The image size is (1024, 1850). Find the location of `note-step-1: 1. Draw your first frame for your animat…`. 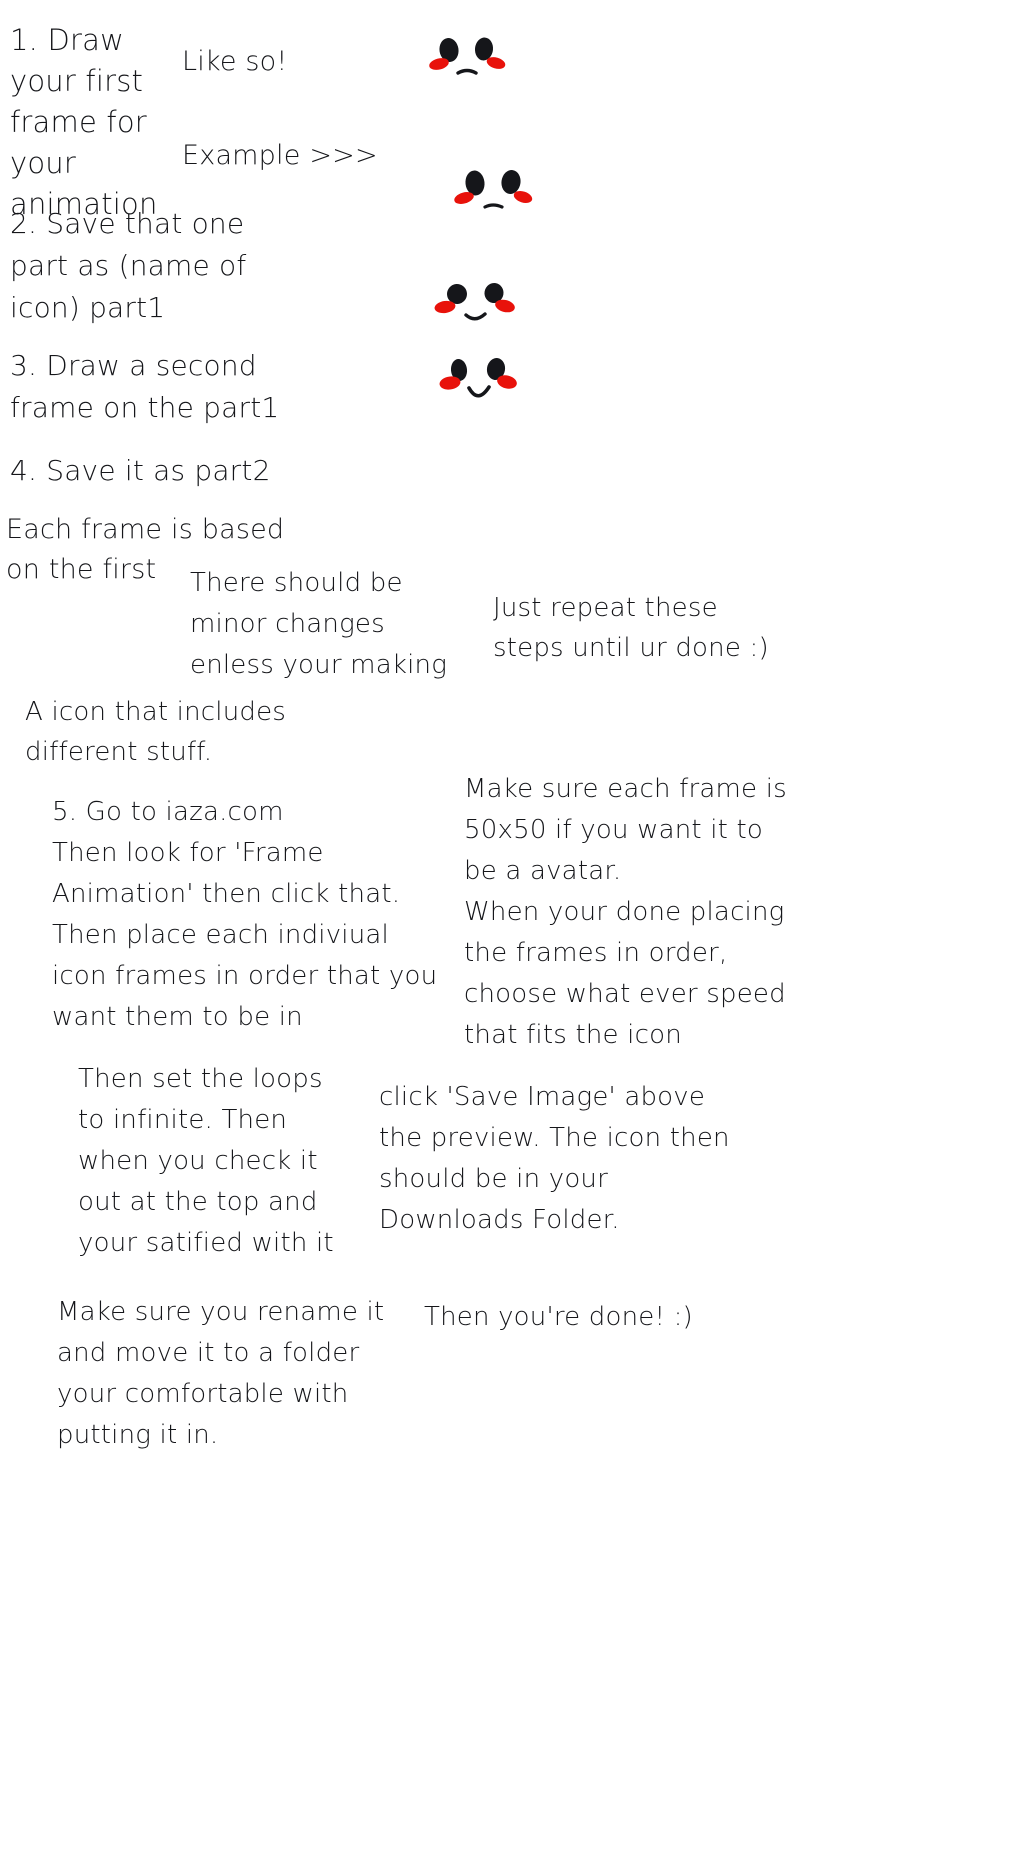

note-step-1: 1. Draw your first frame for your animat… is located at coordinates (84, 122).